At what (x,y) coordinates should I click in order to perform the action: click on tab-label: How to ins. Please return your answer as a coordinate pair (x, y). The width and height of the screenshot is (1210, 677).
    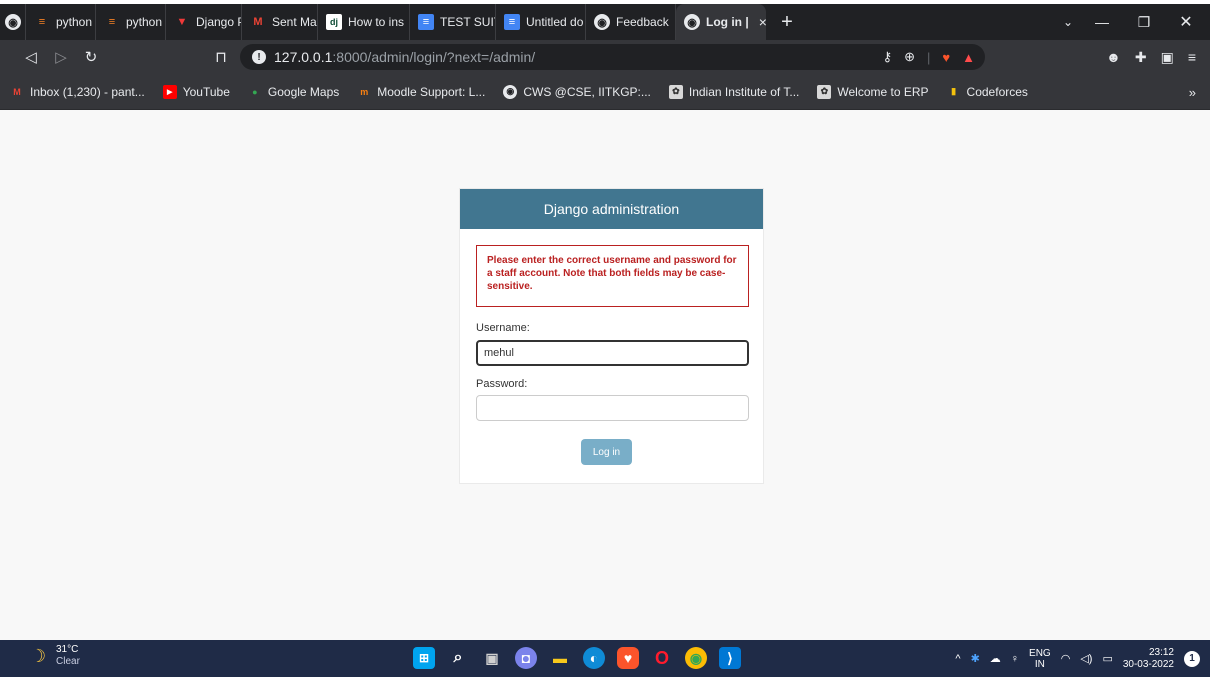
    Looking at the image, I should click on (376, 22).